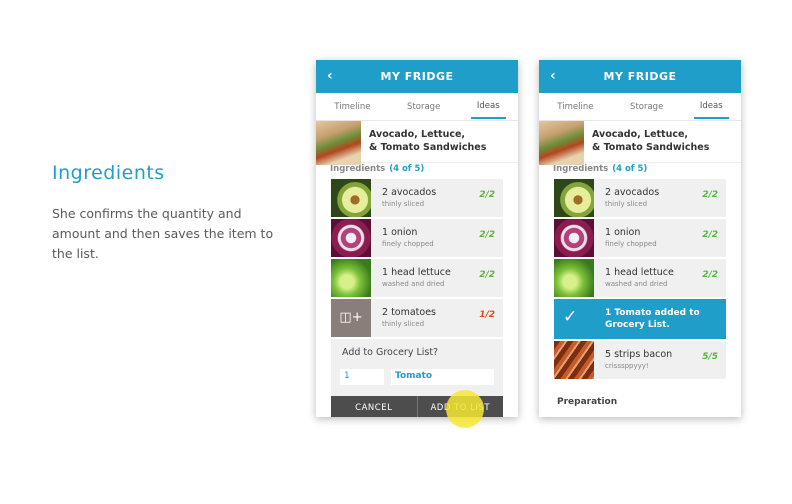 Image resolution: width=792 pixels, height=504 pixels. Describe the element at coordinates (574, 360) in the screenshot. I see `bacon-image` at that location.